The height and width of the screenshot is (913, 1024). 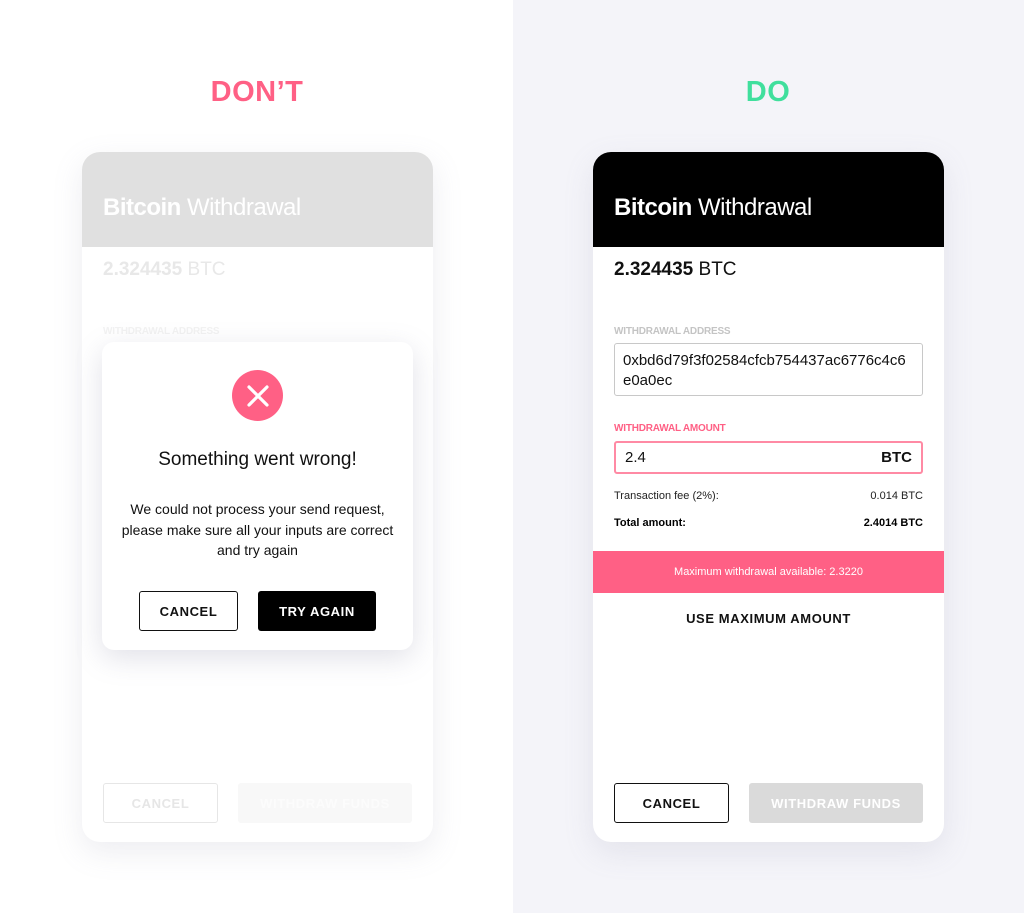 I want to click on modal-title: Something went wrong!, so click(x=257, y=459).